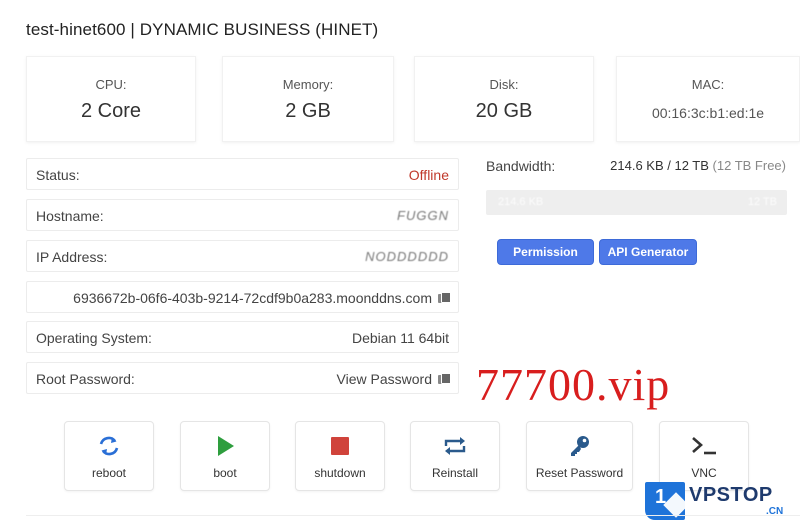  I want to click on mac-value: 00:16:3c:b1:ed:1e, so click(708, 113).